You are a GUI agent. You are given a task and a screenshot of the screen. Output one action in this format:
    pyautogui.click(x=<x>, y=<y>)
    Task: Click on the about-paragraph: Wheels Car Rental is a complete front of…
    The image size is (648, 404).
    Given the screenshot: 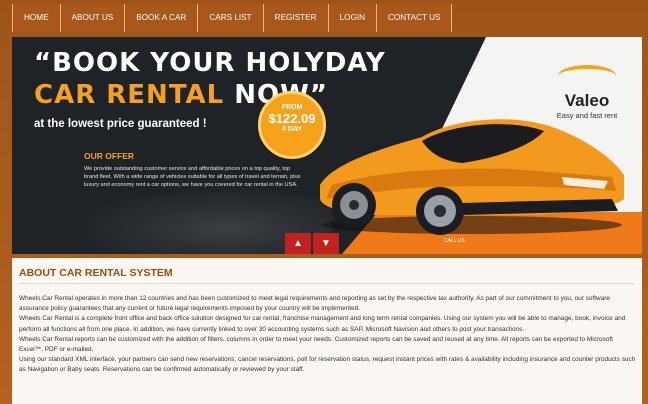 What is the action you would take?
    pyautogui.click(x=322, y=324)
    